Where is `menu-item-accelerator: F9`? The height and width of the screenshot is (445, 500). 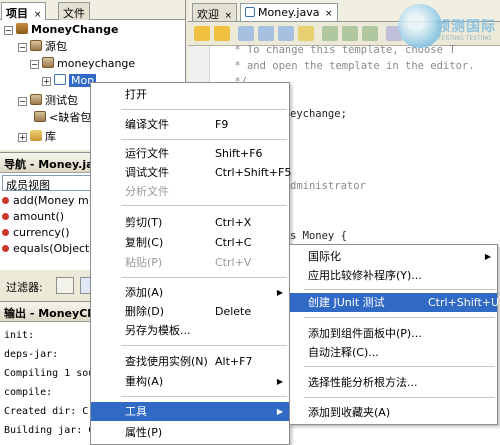
menu-item-accelerator: F9 is located at coordinates (222, 124).